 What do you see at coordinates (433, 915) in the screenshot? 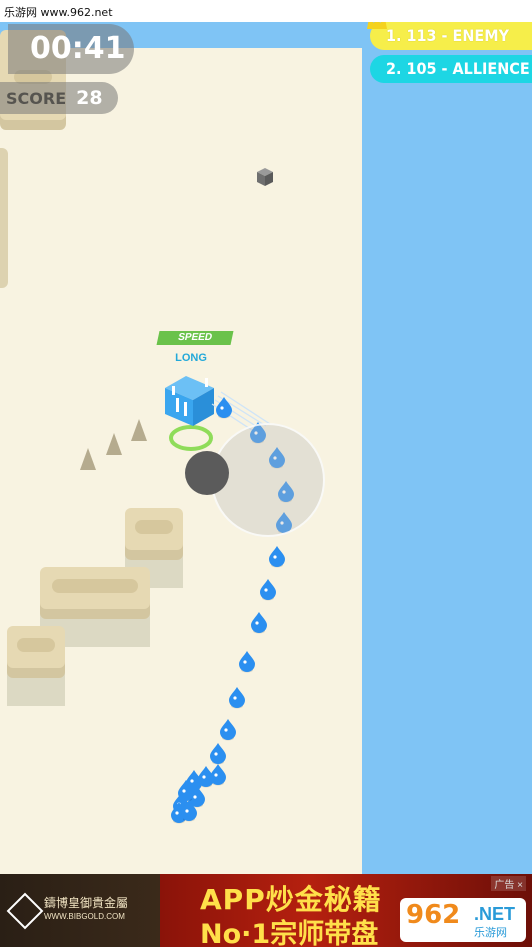
I see `site-logo-number: 962` at bounding box center [433, 915].